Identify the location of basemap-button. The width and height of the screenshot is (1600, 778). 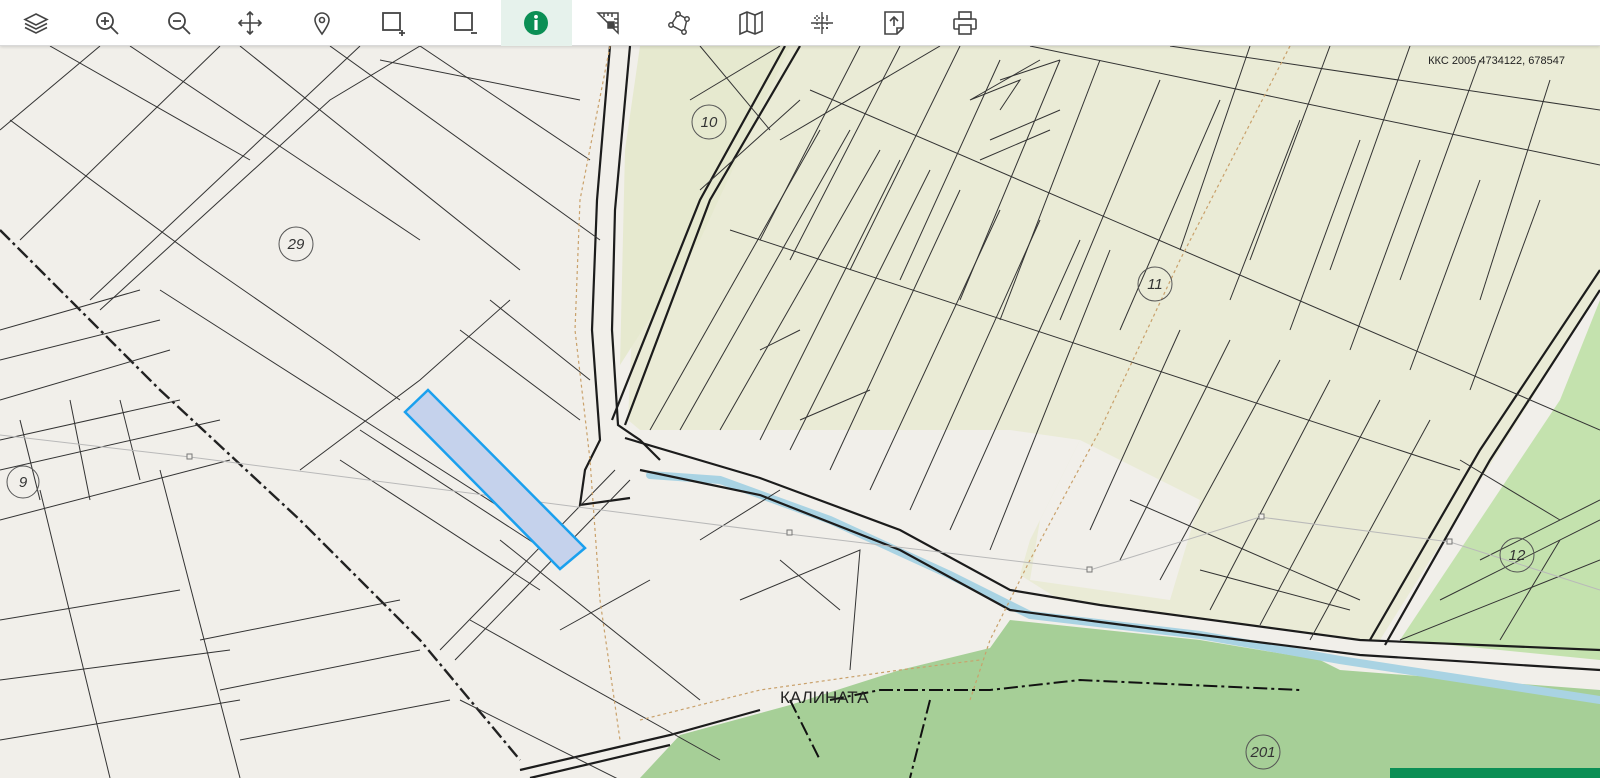
(751, 23).